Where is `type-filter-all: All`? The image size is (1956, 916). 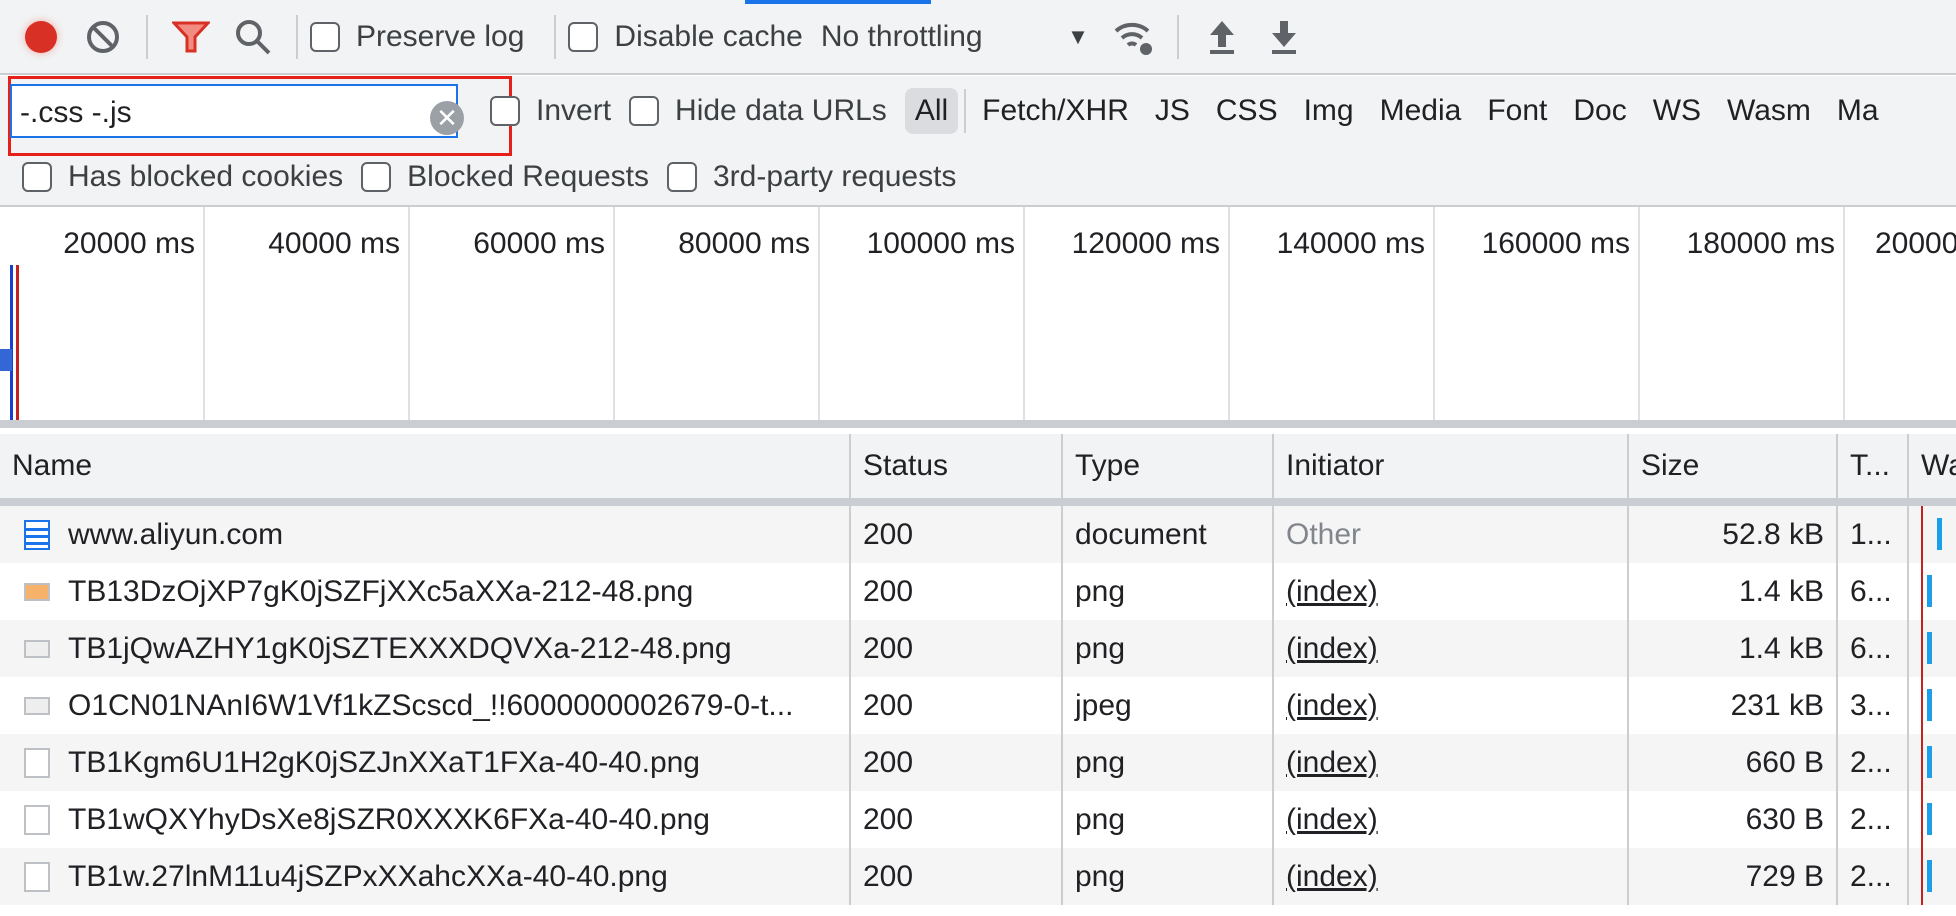 type-filter-all: All is located at coordinates (931, 111).